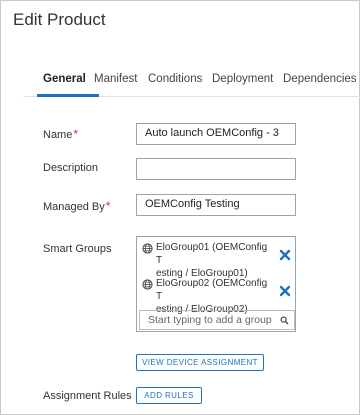 The image size is (360, 415). Describe the element at coordinates (59, 19) in the screenshot. I see `page-title: Edit Product` at that location.